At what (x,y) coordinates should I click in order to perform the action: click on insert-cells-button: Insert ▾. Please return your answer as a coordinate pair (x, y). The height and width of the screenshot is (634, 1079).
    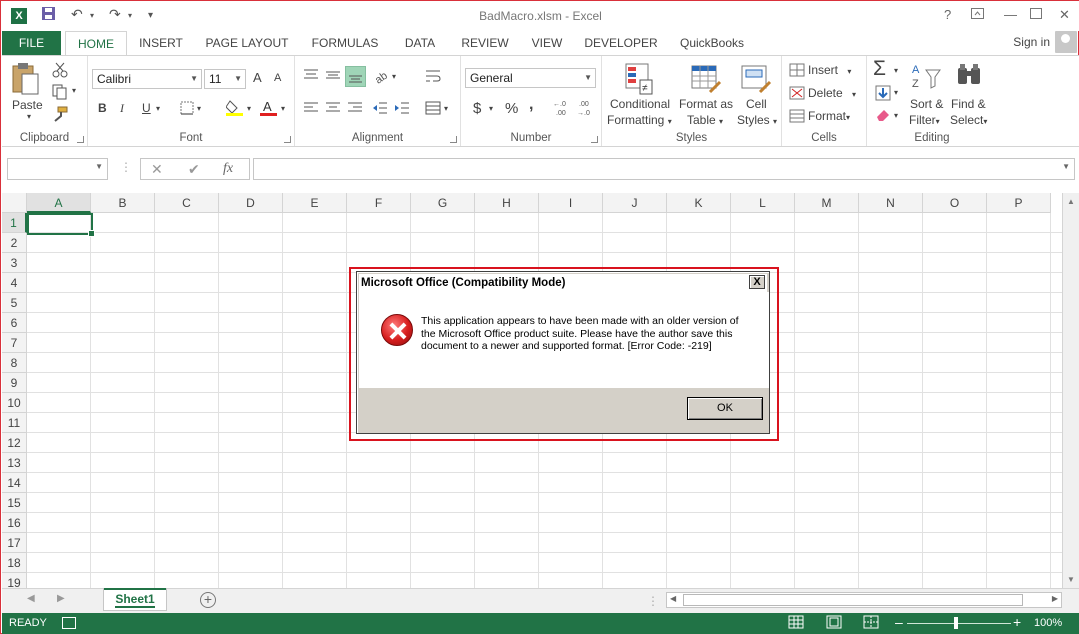
    Looking at the image, I should click on (829, 70).